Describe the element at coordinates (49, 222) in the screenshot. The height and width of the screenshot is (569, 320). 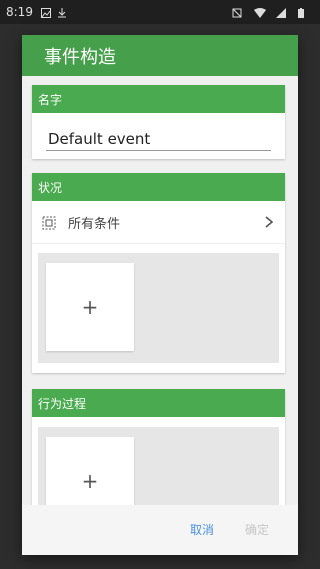
I see `select-all-icon` at that location.